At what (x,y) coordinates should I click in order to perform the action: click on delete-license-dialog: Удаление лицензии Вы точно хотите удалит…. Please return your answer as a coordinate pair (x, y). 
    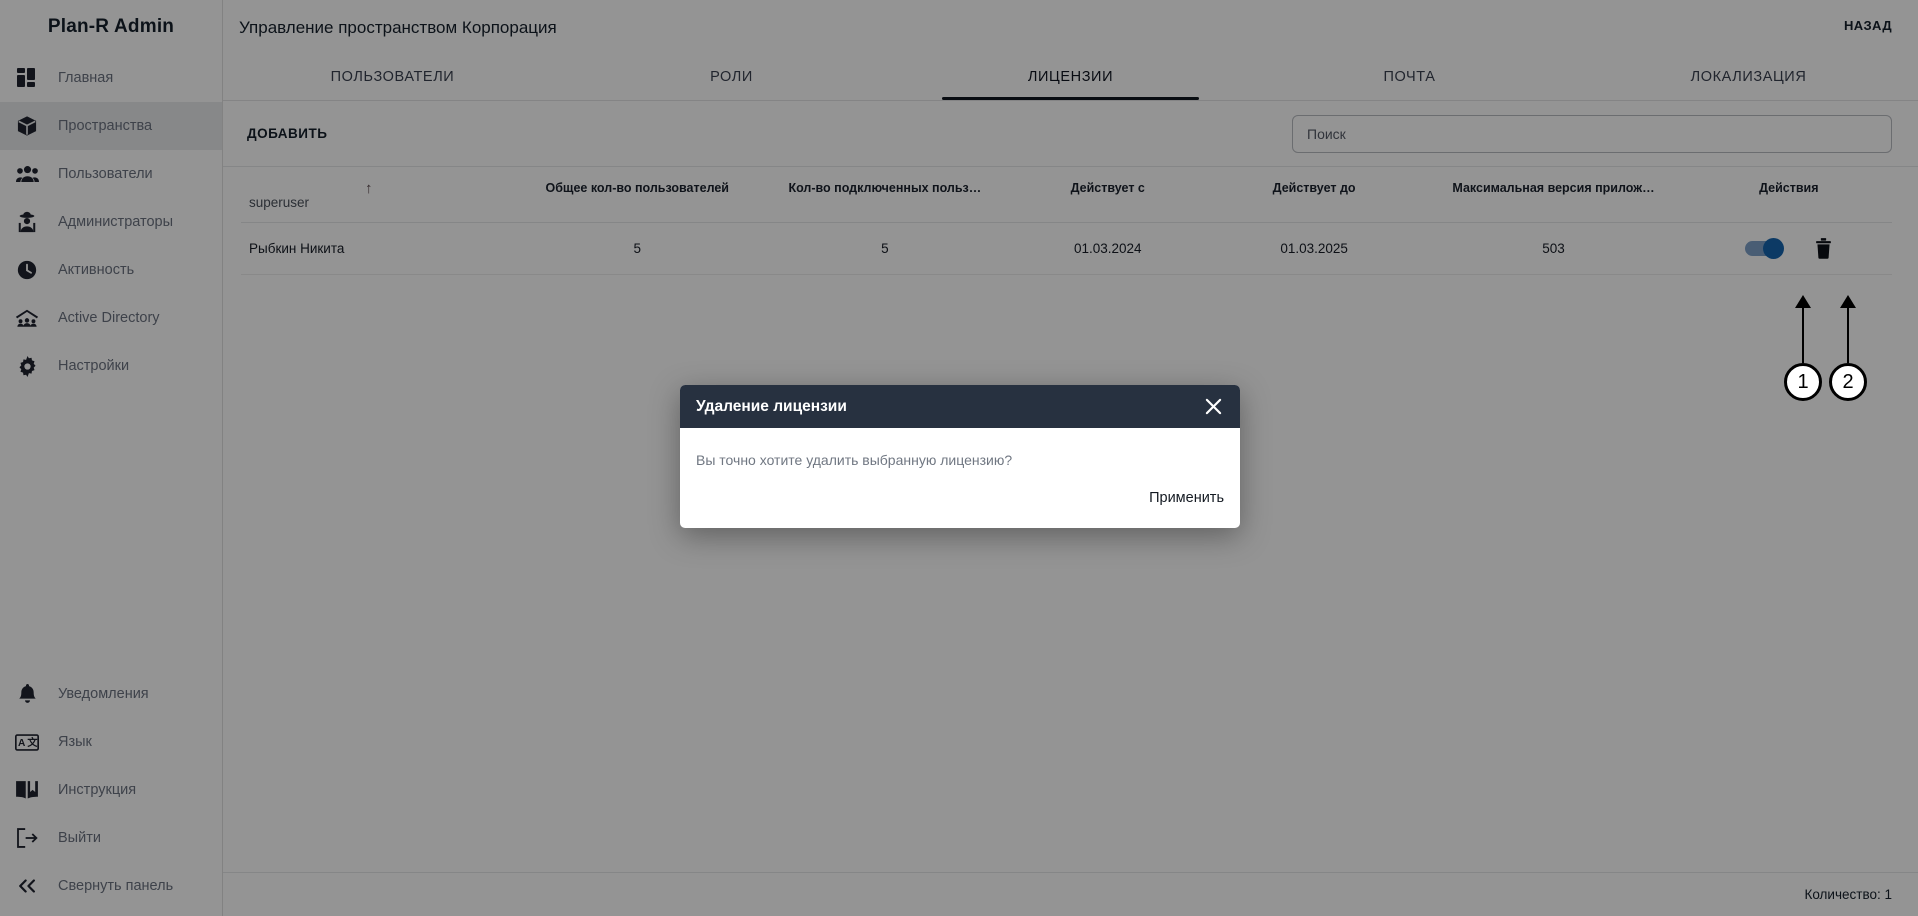
    Looking at the image, I should click on (960, 456).